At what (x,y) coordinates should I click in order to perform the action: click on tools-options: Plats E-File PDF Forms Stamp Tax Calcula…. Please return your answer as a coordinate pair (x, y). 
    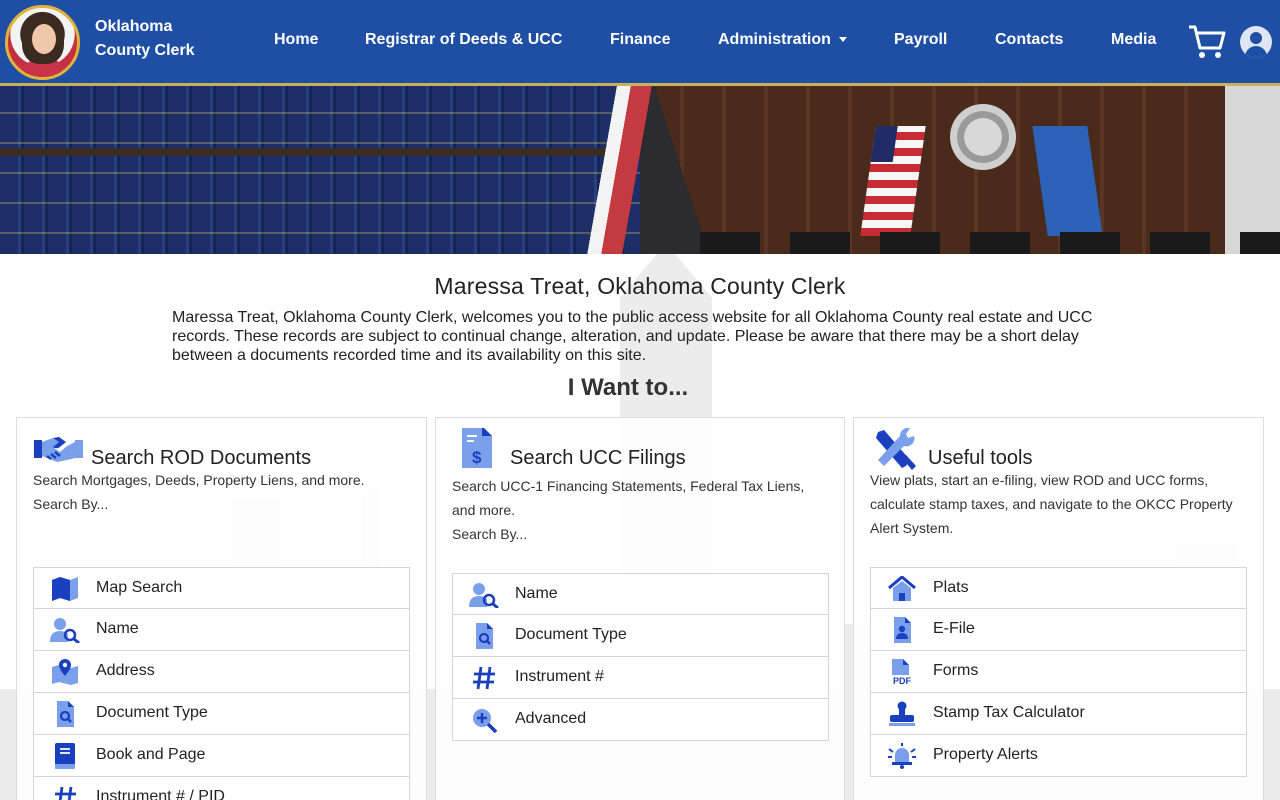
    Looking at the image, I should click on (1058, 672).